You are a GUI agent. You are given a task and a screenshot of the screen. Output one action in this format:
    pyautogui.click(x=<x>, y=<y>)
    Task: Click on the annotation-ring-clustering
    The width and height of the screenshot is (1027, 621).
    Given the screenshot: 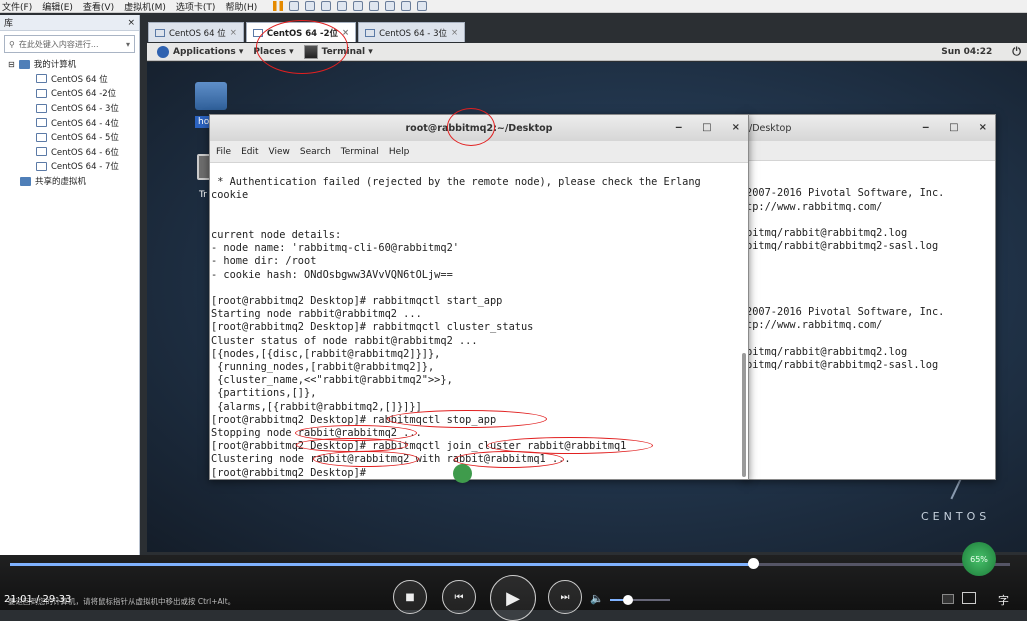 What is the action you would take?
    pyautogui.click(x=366, y=459)
    